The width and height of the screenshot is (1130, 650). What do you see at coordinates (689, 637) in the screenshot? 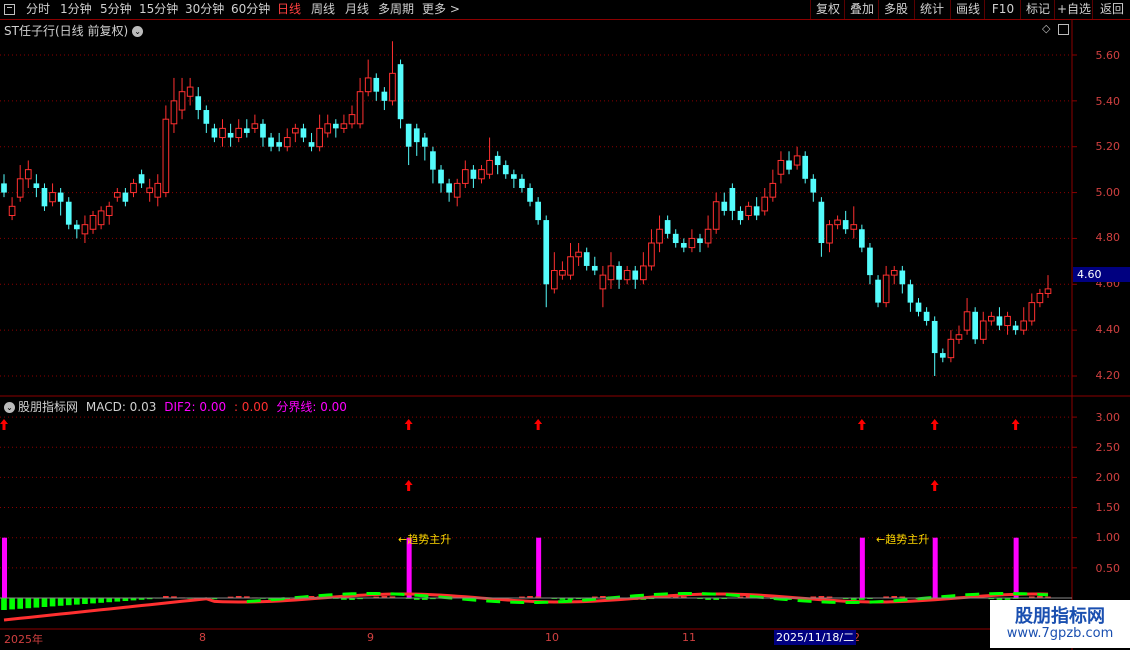
I see `date-tick: 11` at bounding box center [689, 637].